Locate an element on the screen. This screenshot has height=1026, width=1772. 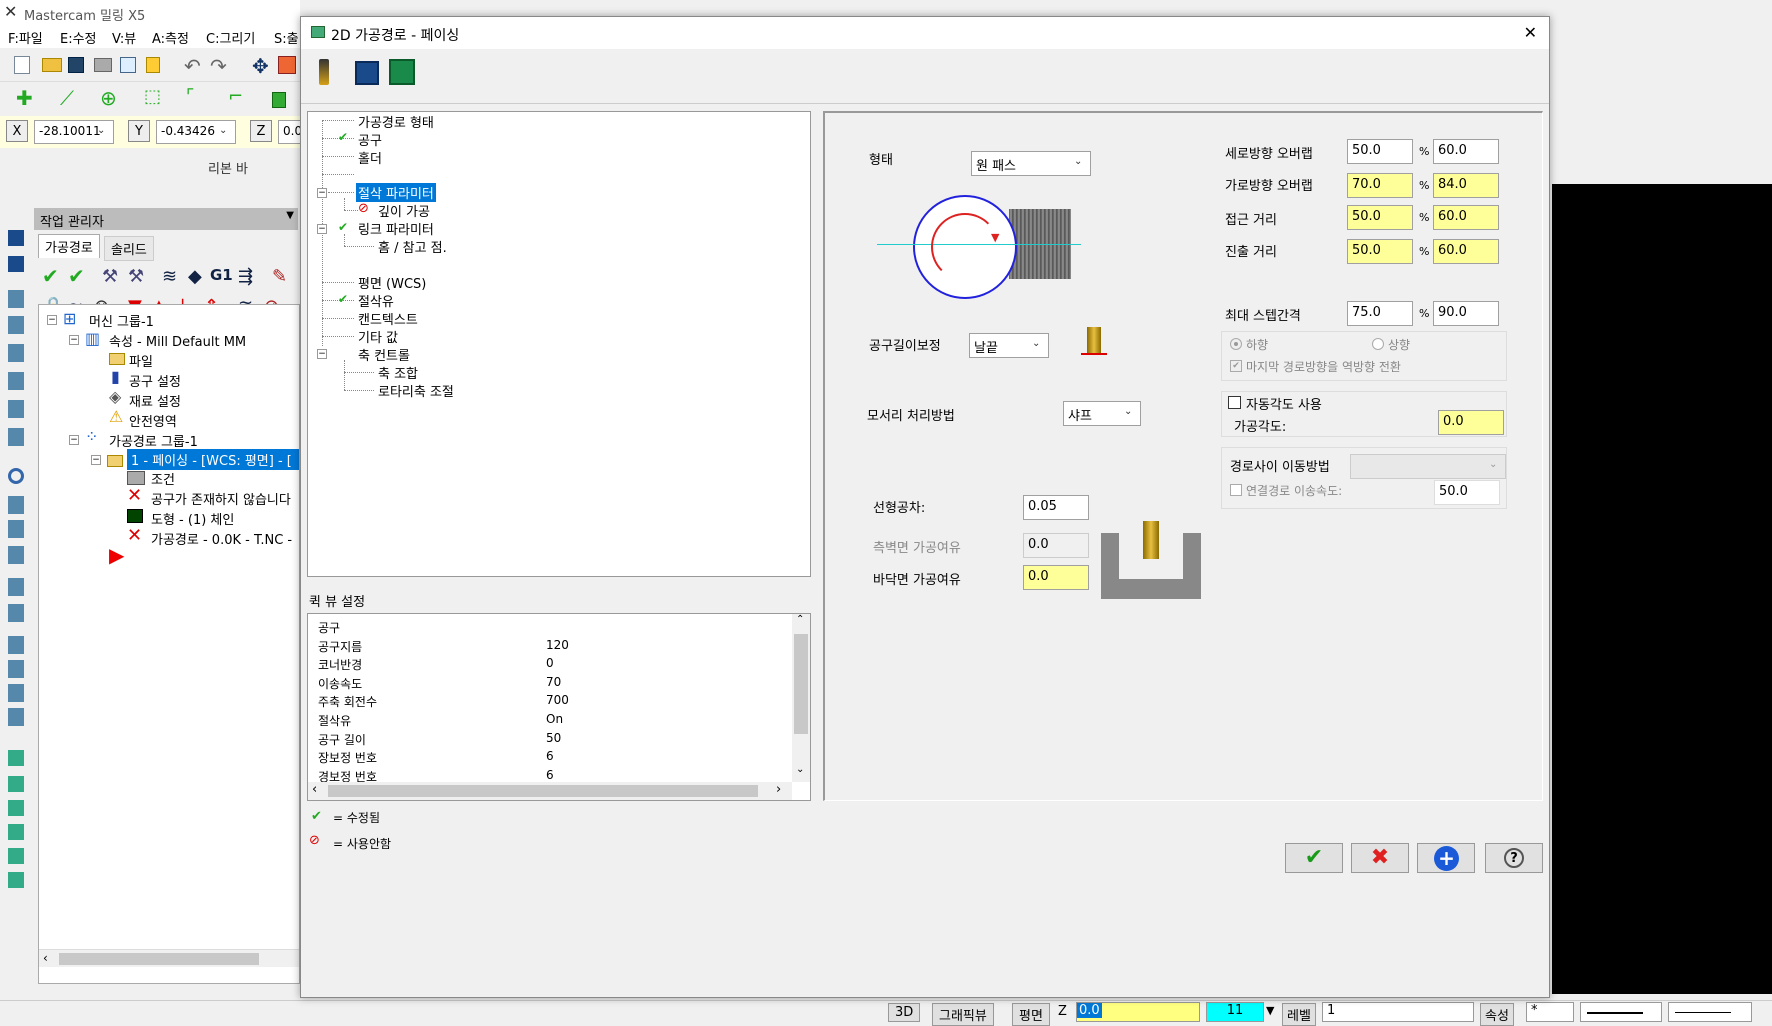
expander-toolpath-group: − is located at coordinates (74, 440).